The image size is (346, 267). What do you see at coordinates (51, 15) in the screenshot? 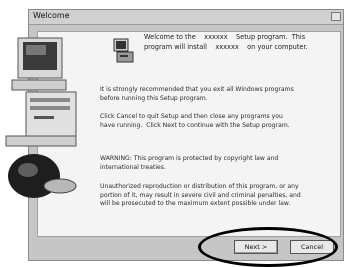
I see `window-title: Welcome` at bounding box center [51, 15].